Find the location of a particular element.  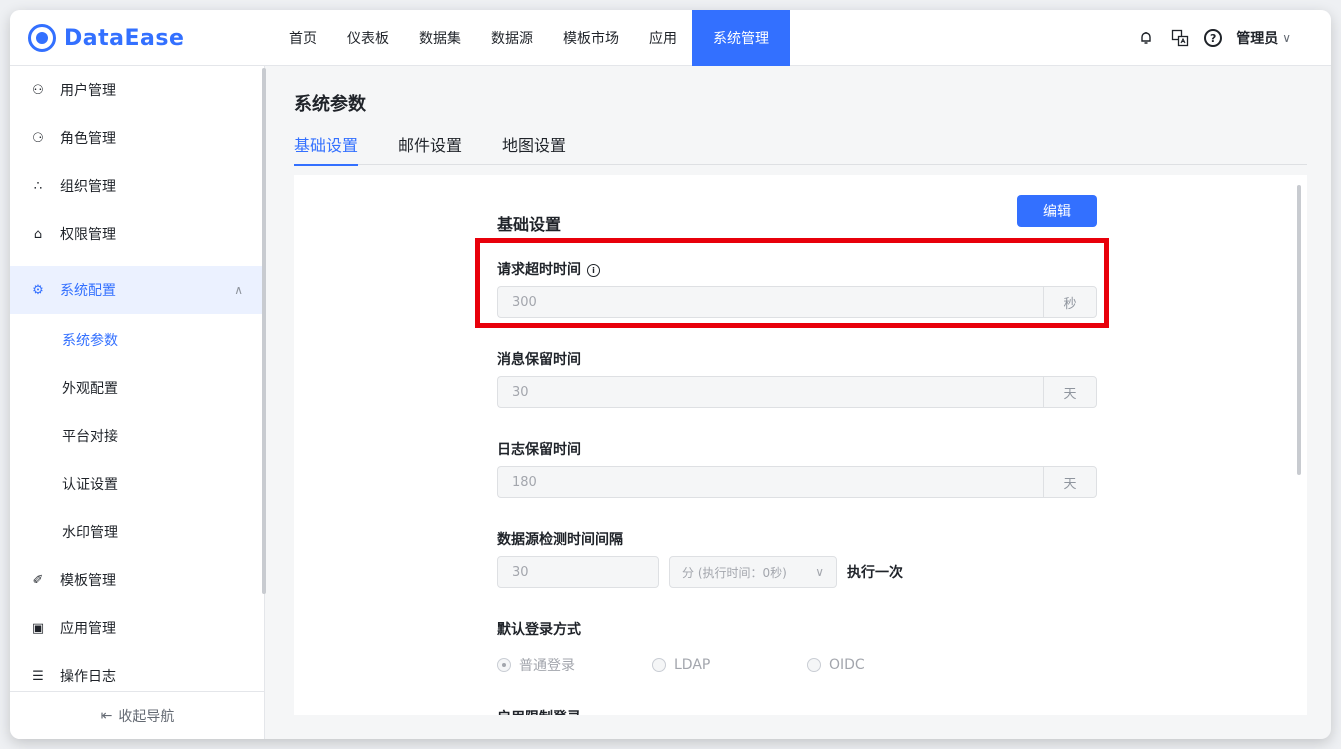

sidebar-item-label: 组织管理 is located at coordinates (88, 187).